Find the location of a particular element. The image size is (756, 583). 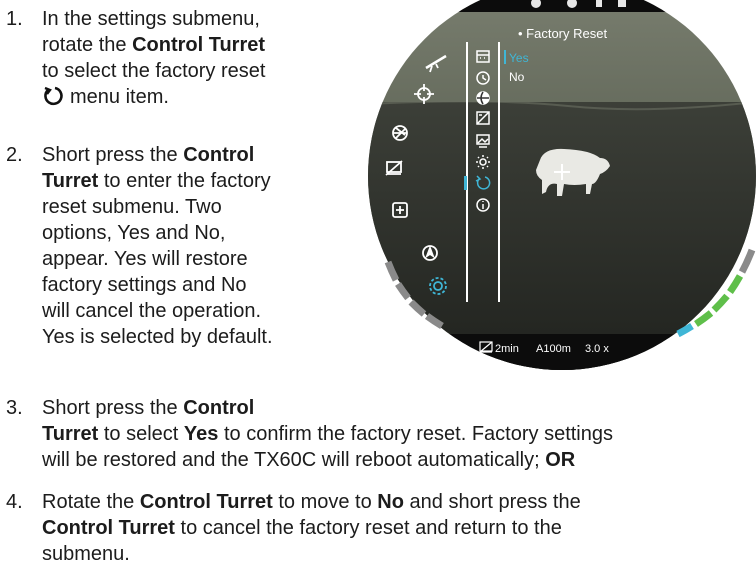

step-text: to select the factory reset is located at coordinates (154, 71).